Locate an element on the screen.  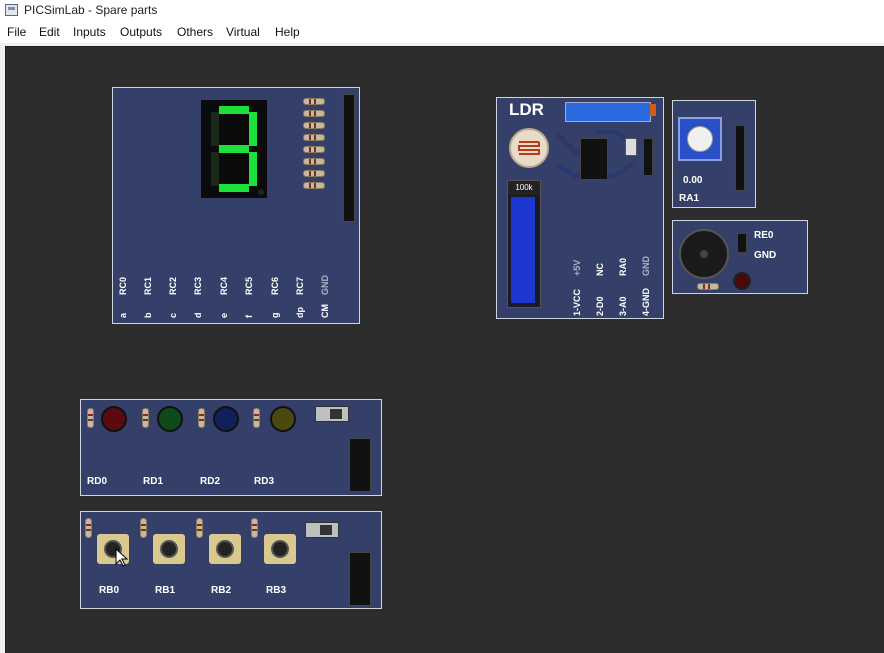
leds-board: RD0 RD1 RD2 RD3 is located at coordinates (231, 447).